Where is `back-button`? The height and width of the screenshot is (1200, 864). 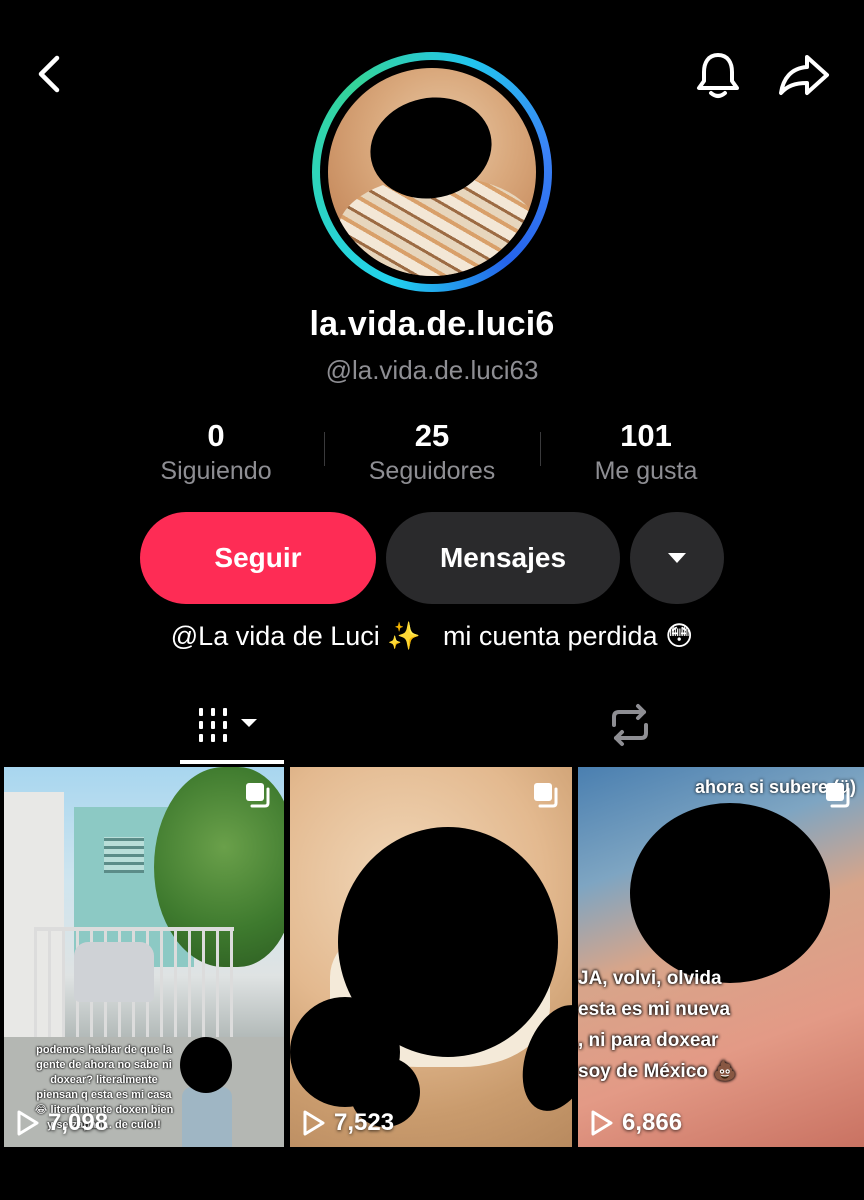 back-button is located at coordinates (48, 74).